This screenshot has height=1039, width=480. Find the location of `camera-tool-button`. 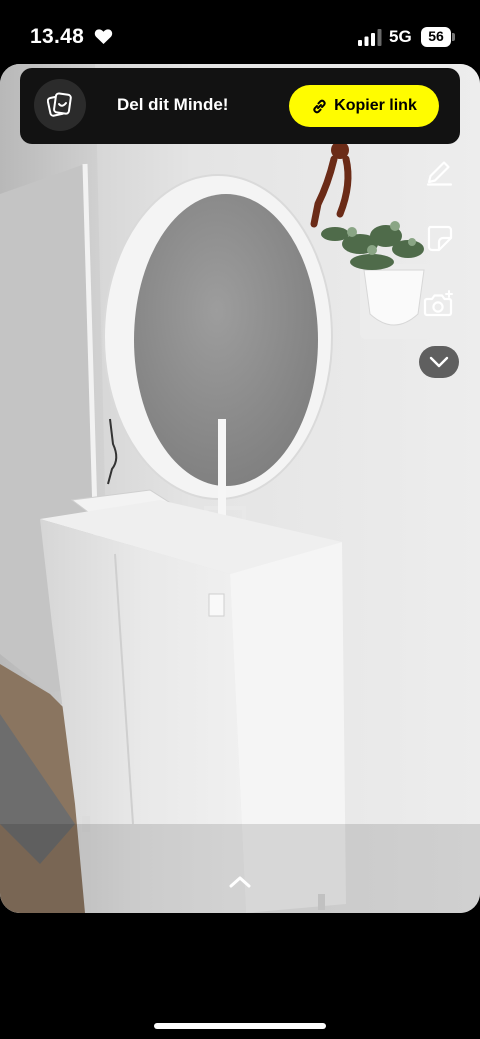

camera-tool-button is located at coordinates (439, 304).